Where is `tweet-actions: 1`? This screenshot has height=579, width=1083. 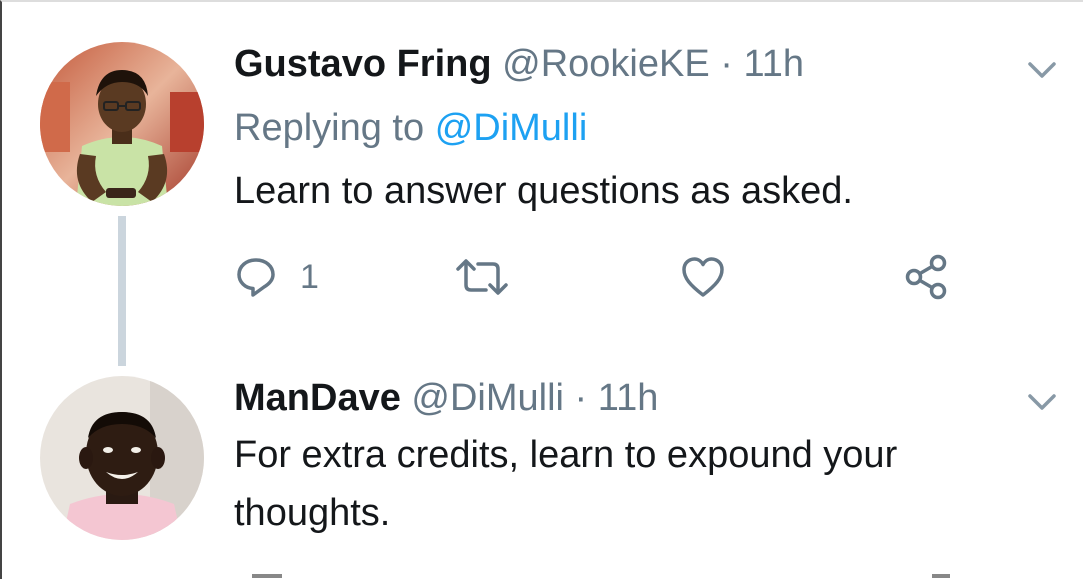
tweet-actions: 1 is located at coordinates (614, 277).